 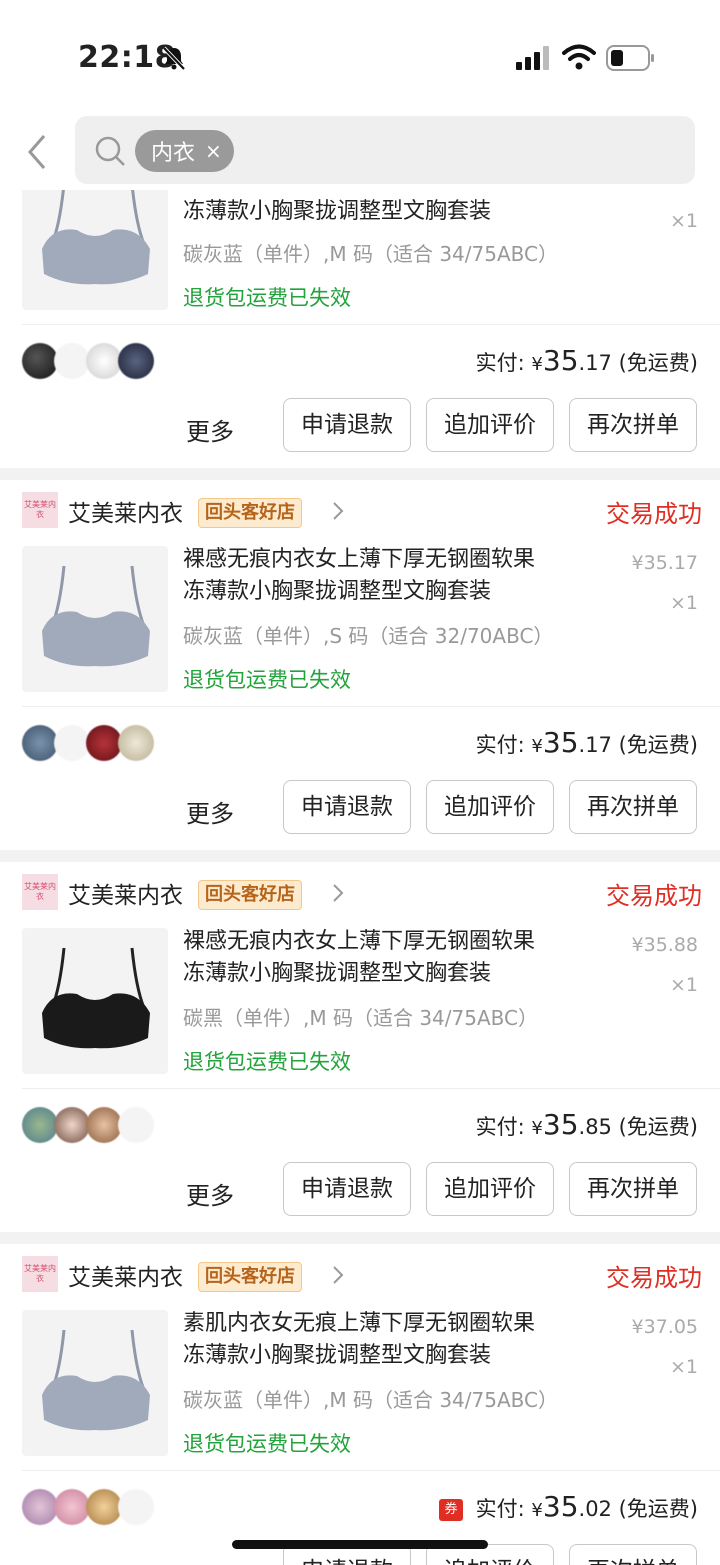 What do you see at coordinates (385, 150) in the screenshot?
I see `search-input: 内衣 ×` at bounding box center [385, 150].